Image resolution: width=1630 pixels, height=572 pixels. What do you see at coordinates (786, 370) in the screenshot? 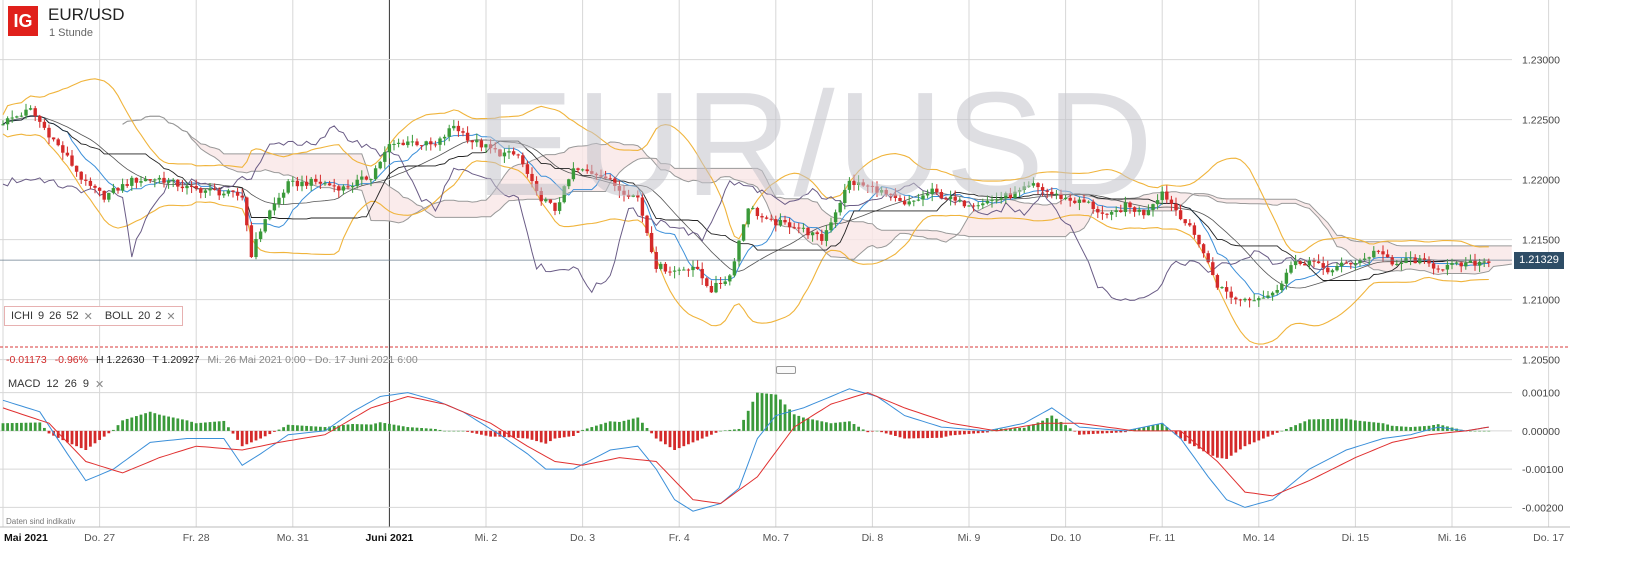
I see `pane-resize-handle` at bounding box center [786, 370].